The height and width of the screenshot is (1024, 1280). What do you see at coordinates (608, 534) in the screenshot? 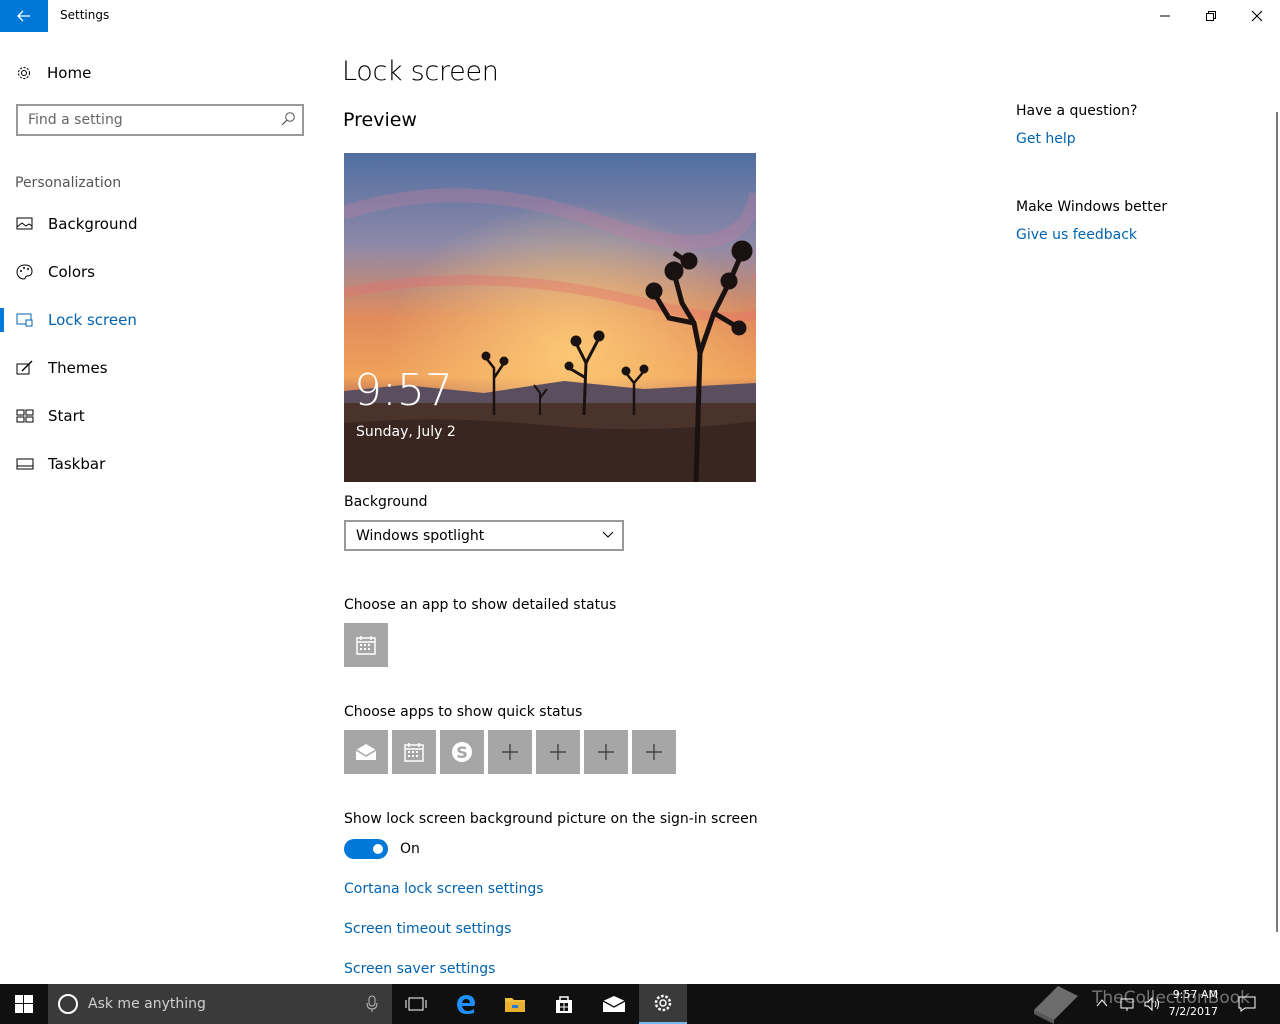
I see `chevron-down-icon` at bounding box center [608, 534].